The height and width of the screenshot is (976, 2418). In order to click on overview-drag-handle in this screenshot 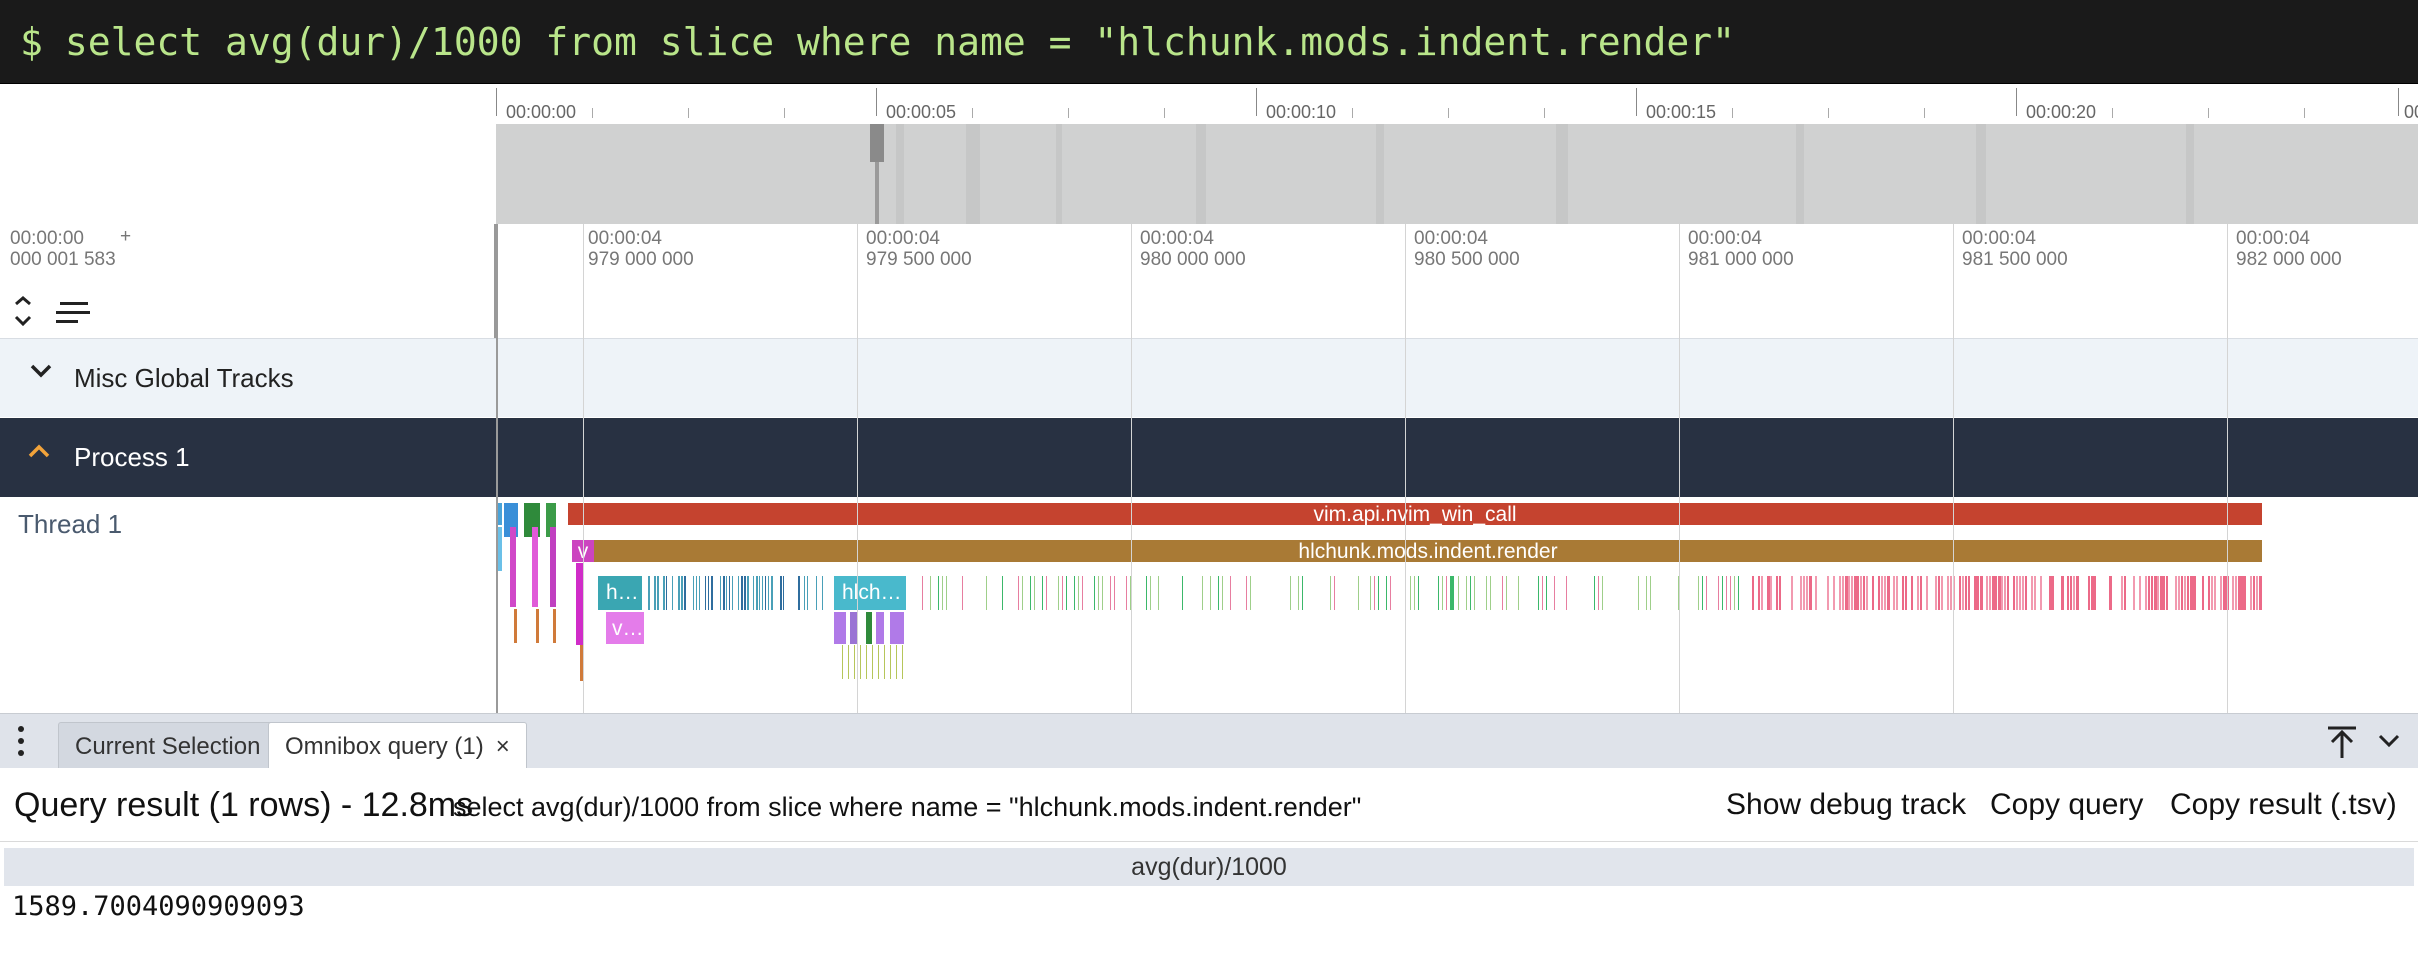, I will do `click(877, 143)`.